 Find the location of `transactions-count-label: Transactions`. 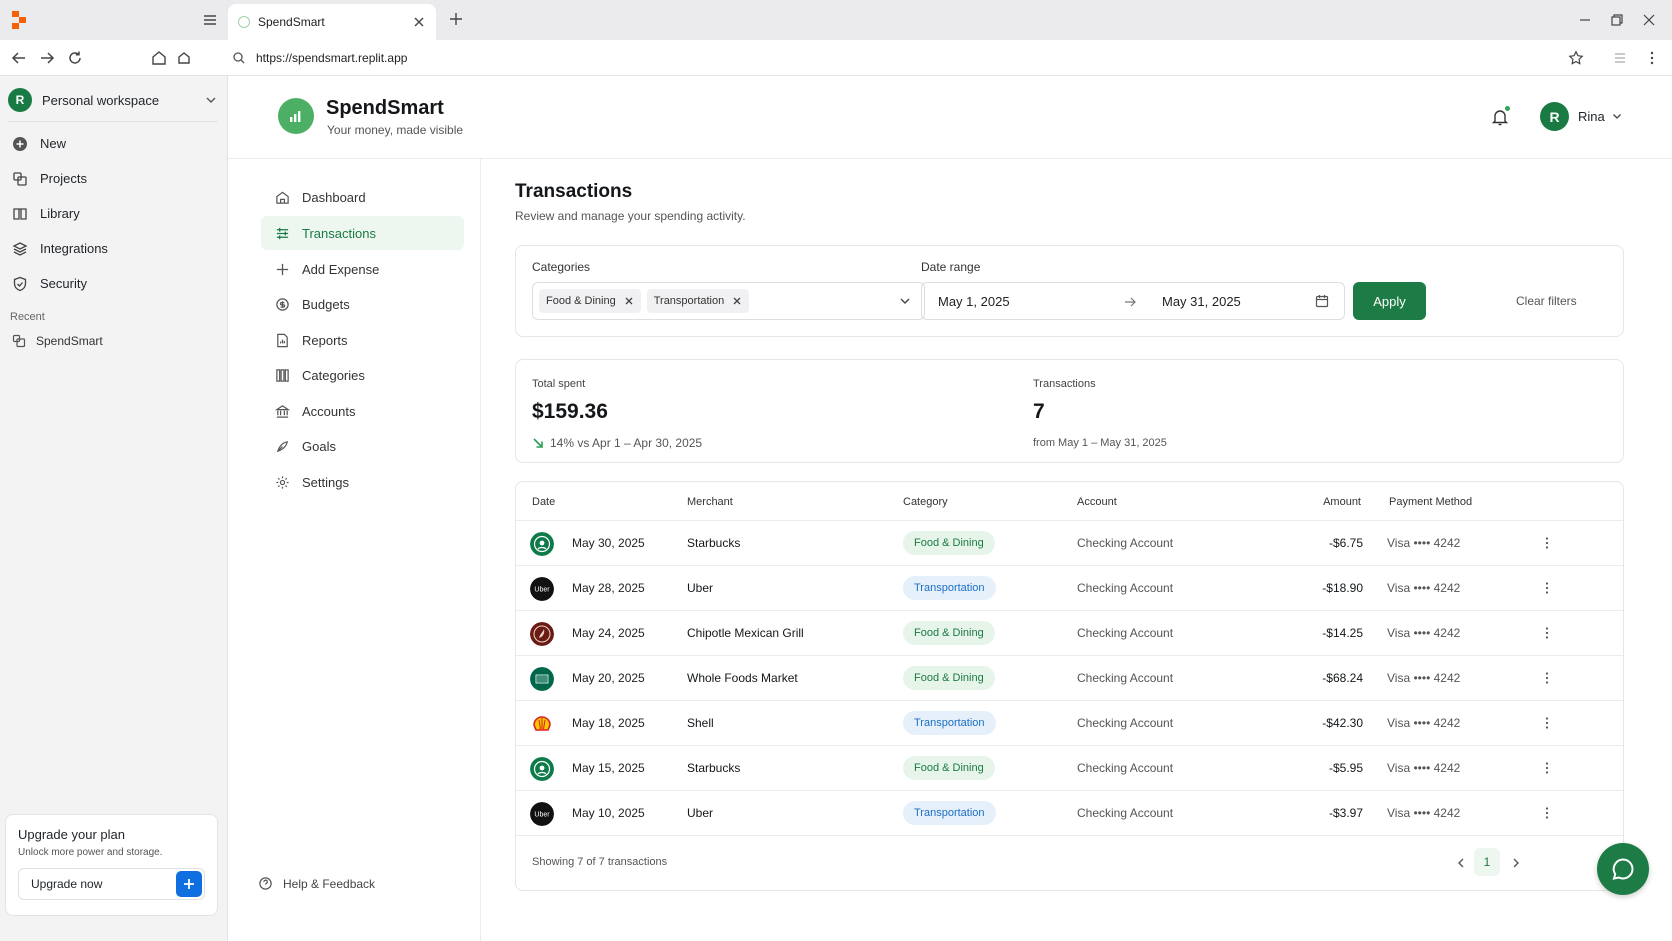

transactions-count-label: Transactions is located at coordinates (1064, 384).